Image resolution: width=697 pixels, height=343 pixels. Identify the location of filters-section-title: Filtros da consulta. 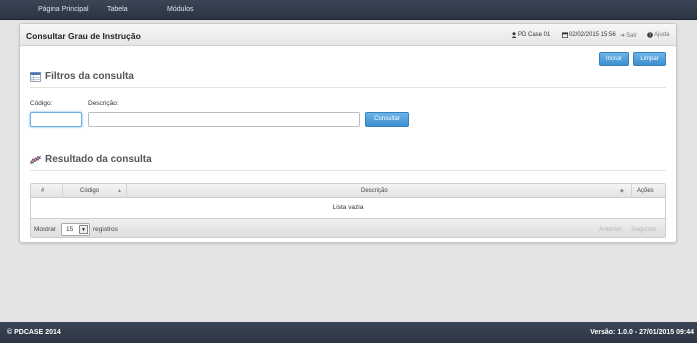
(82, 76).